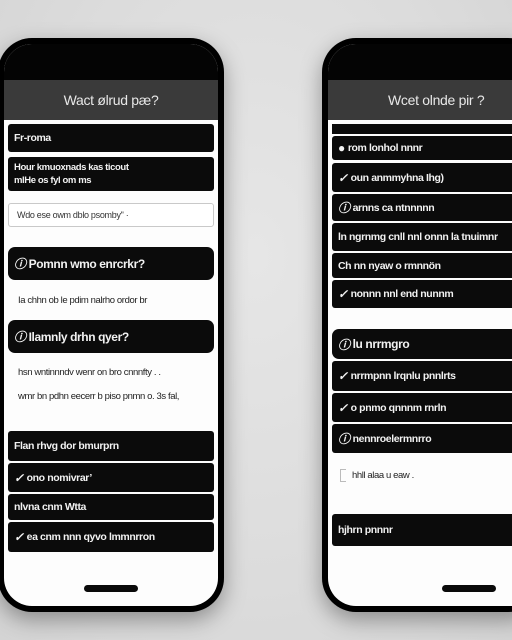  I want to click on text-input: Wdo ese owm dblo psomby" ·, so click(111, 215).